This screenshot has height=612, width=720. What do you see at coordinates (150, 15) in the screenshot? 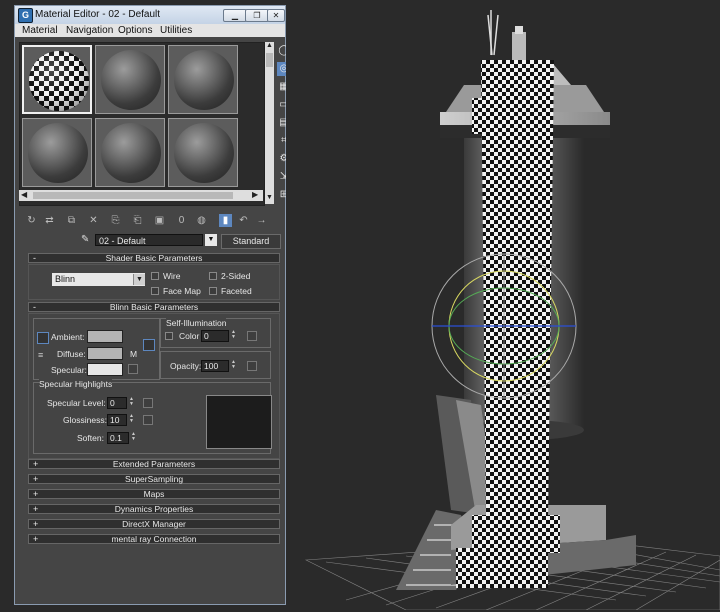
I see `title-bar: G Material Editor - 02 - Default ▁ ❐ ✕` at bounding box center [150, 15].